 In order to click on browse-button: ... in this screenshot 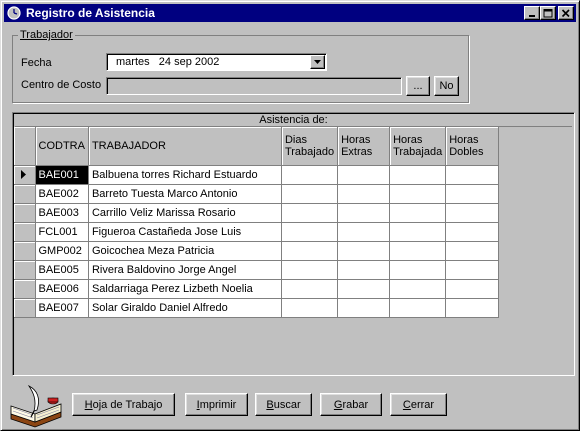, I will do `click(418, 86)`.